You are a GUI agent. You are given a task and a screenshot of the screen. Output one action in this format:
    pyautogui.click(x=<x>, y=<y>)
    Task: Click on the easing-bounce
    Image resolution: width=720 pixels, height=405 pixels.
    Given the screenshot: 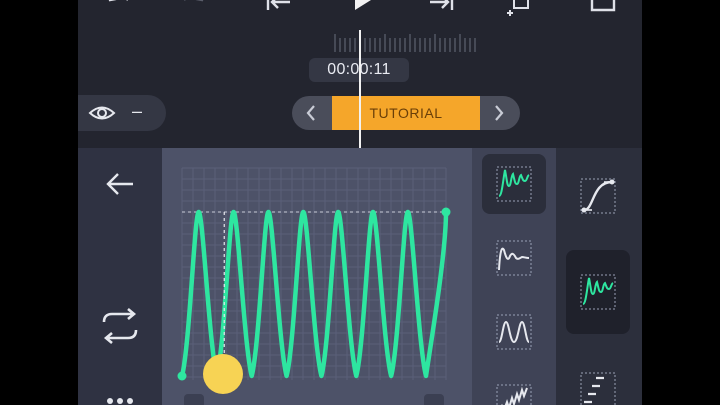 What is the action you would take?
    pyautogui.click(x=598, y=292)
    